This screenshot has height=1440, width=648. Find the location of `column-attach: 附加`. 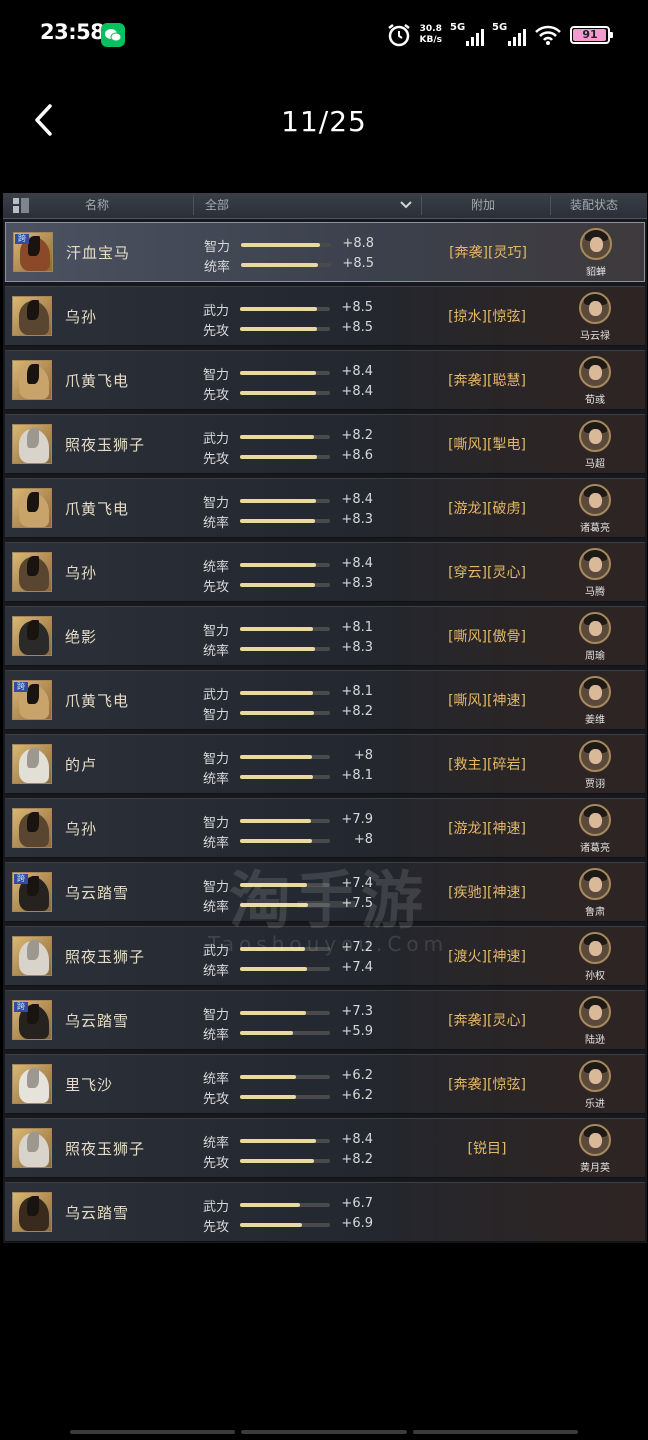

column-attach: 附加 is located at coordinates (483, 205).